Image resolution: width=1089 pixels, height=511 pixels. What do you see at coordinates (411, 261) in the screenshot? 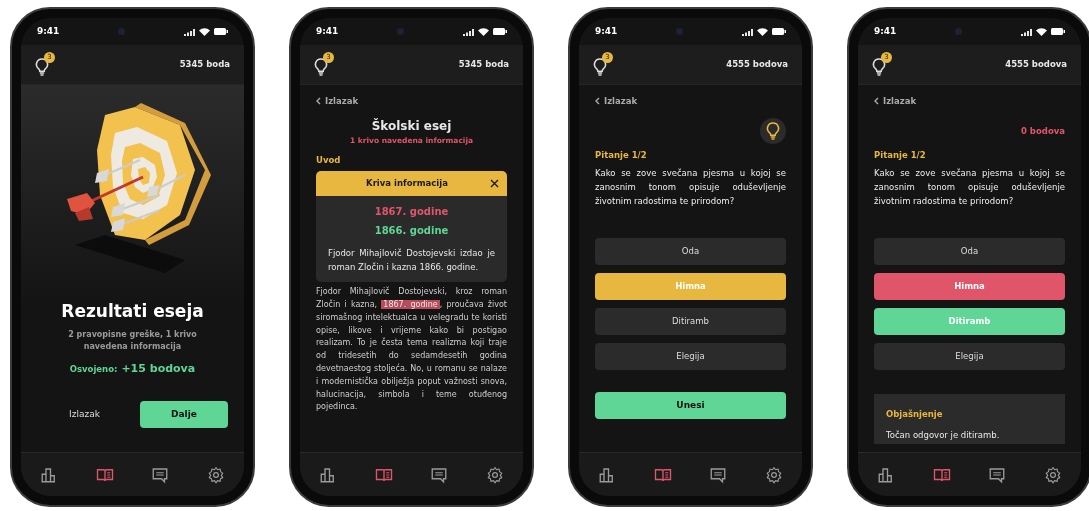
I see `popup-explanation: Fjodor Mihajlovič Dostojevski izdao je roman Zločin i kazna 1866. godine.` at bounding box center [411, 261].